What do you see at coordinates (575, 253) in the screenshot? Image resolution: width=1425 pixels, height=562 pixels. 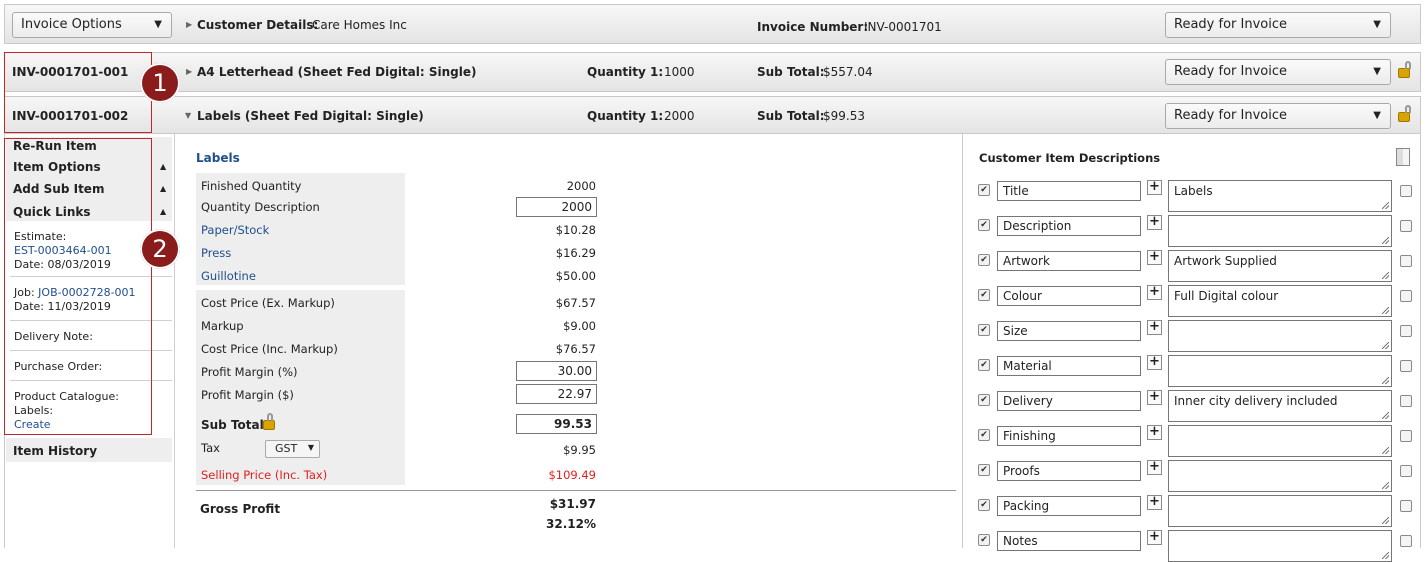 I see `press-value: $16.29` at bounding box center [575, 253].